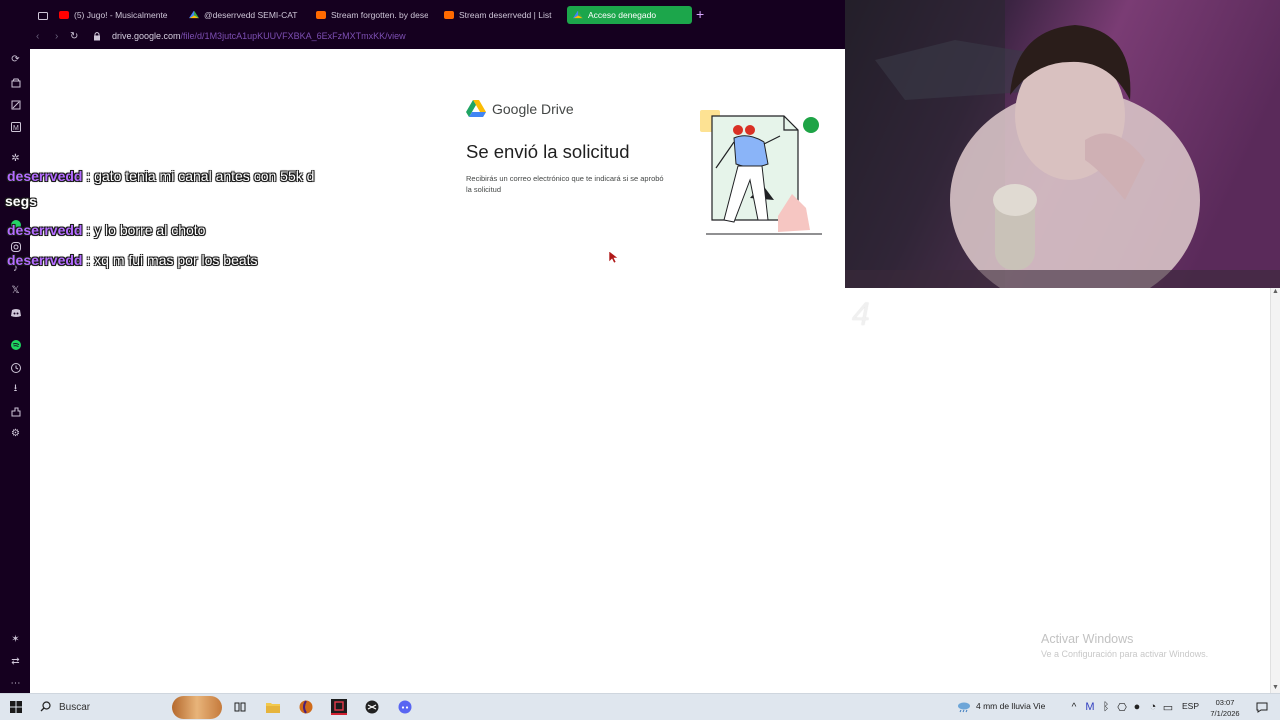  I want to click on clock-date: 7/1/2026, so click(1225, 713).